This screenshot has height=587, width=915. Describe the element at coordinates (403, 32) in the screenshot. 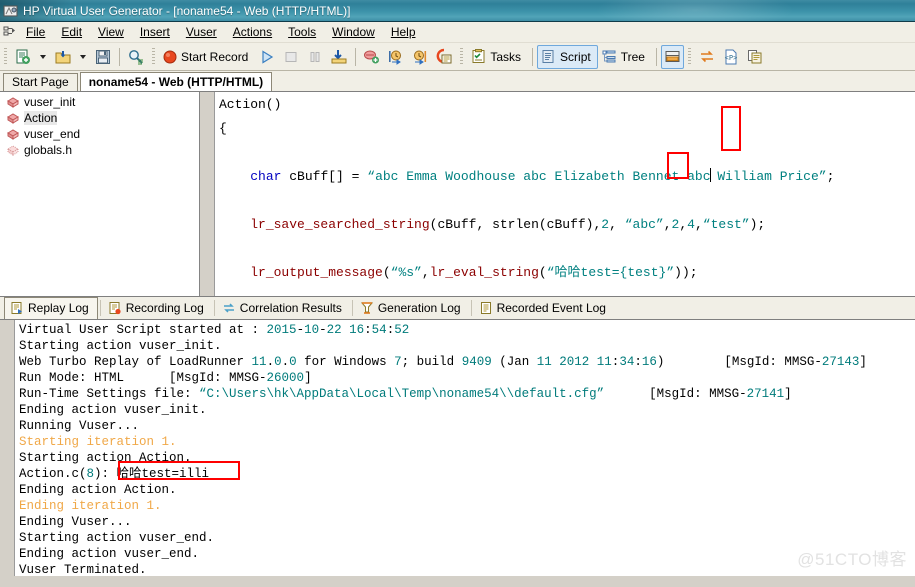

I see `menu-item-help: Help` at that location.